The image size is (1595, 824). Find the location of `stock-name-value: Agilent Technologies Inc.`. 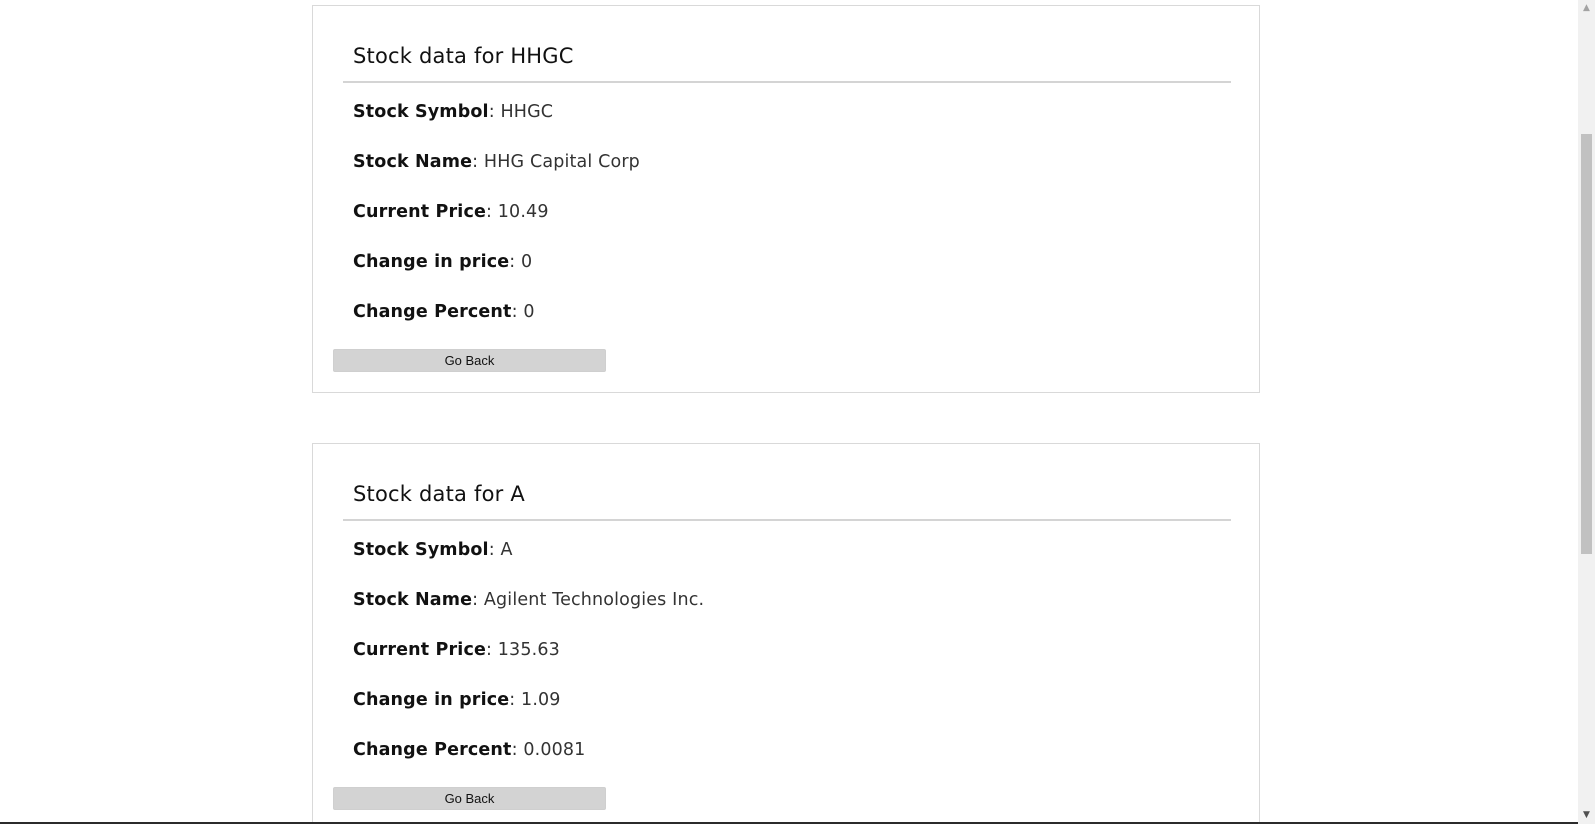

stock-name-value: Agilent Technologies Inc. is located at coordinates (594, 600).